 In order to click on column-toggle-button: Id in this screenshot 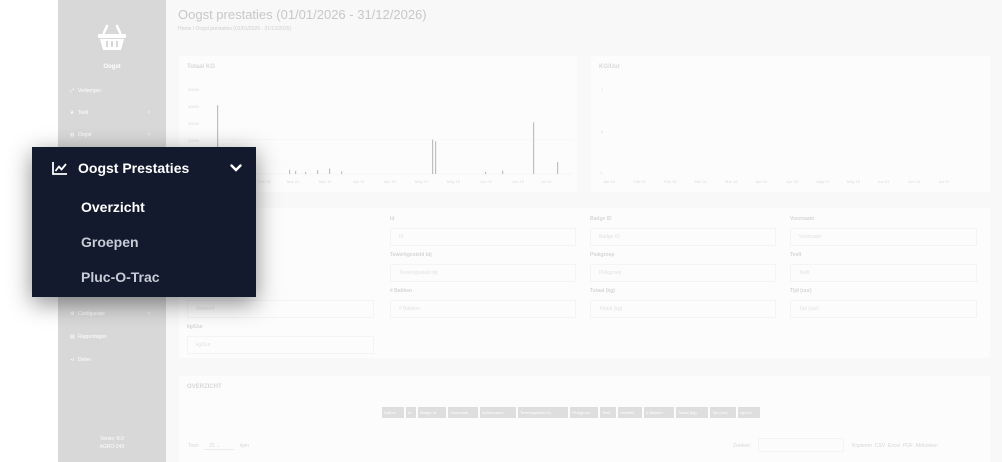, I will do `click(411, 412)`.